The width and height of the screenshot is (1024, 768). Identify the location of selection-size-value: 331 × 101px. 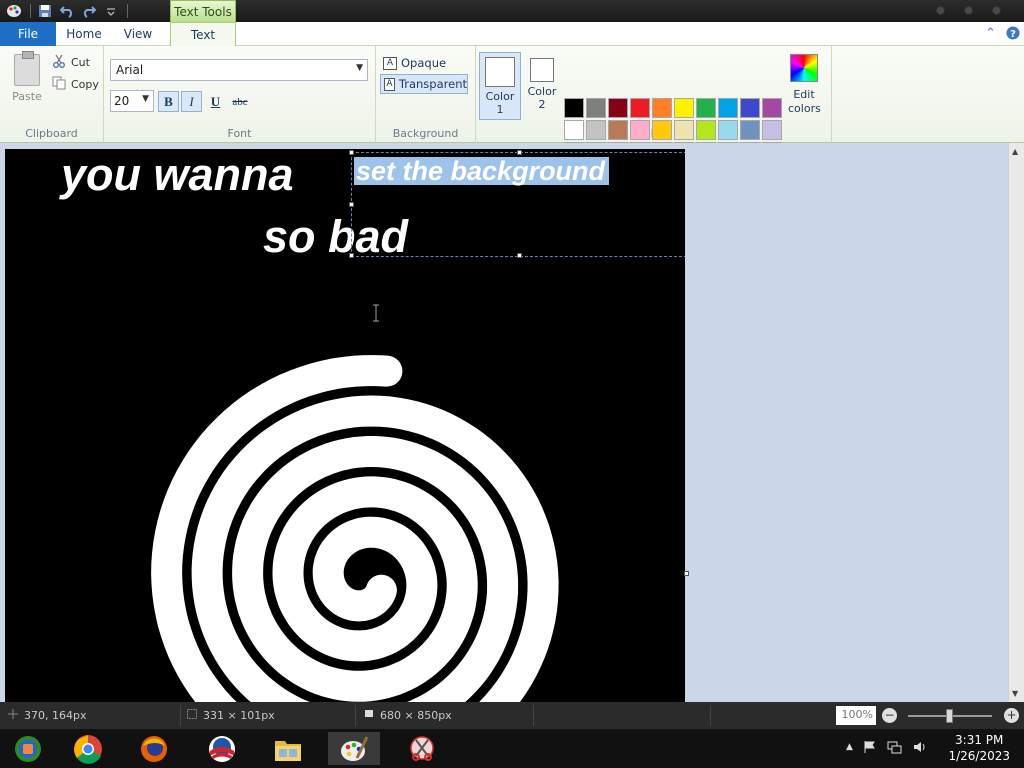
(239, 715).